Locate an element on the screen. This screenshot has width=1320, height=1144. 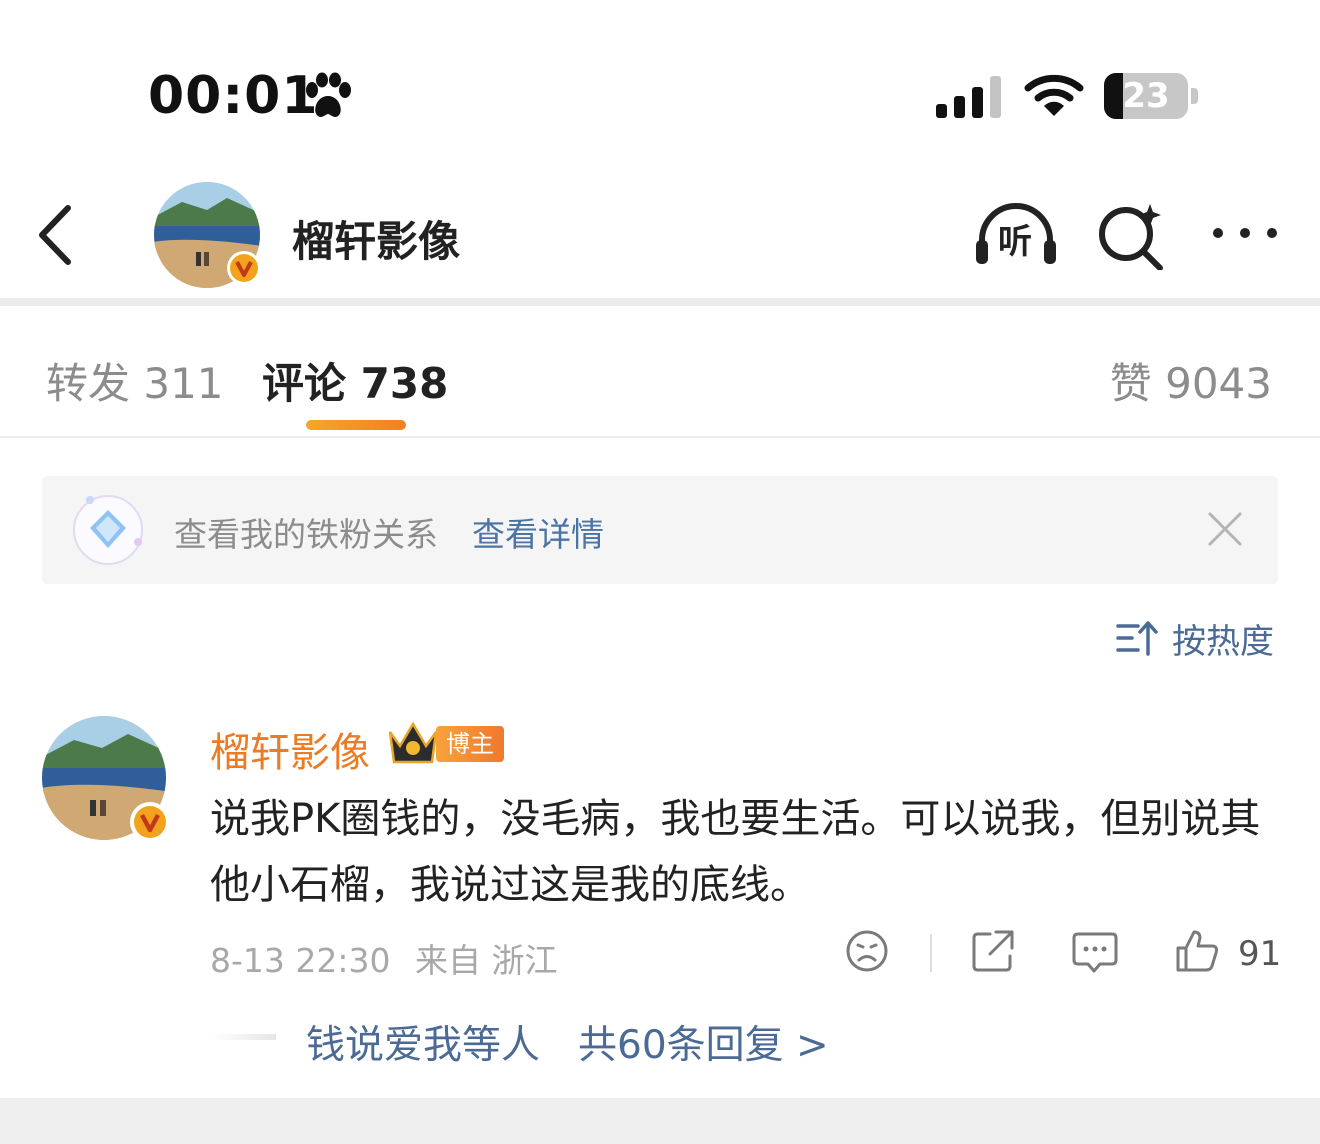
comment-meta: 8-13 22:30 来自 浙江 is located at coordinates (384, 958).